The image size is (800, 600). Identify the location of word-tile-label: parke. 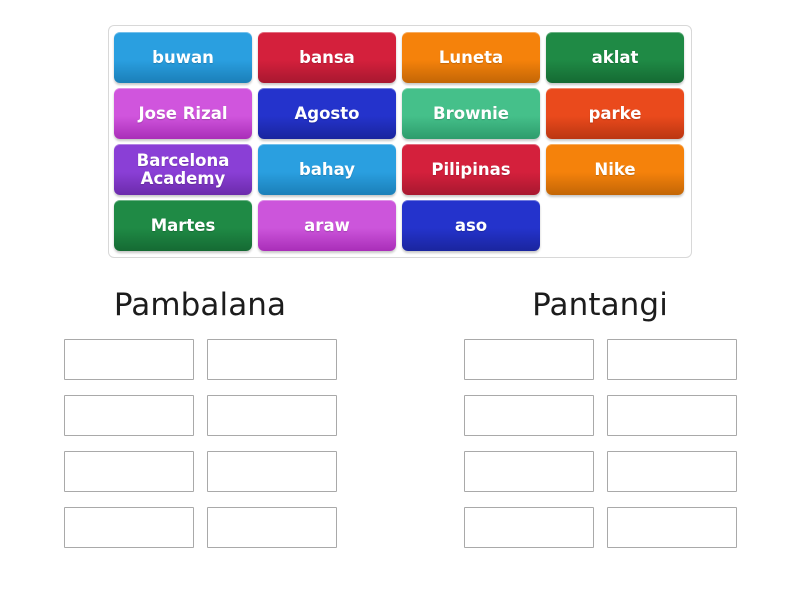
(615, 113).